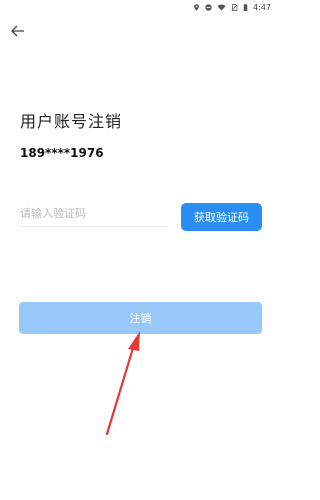 The height and width of the screenshot is (500, 320). I want to click on wifi-icon, so click(221, 7).